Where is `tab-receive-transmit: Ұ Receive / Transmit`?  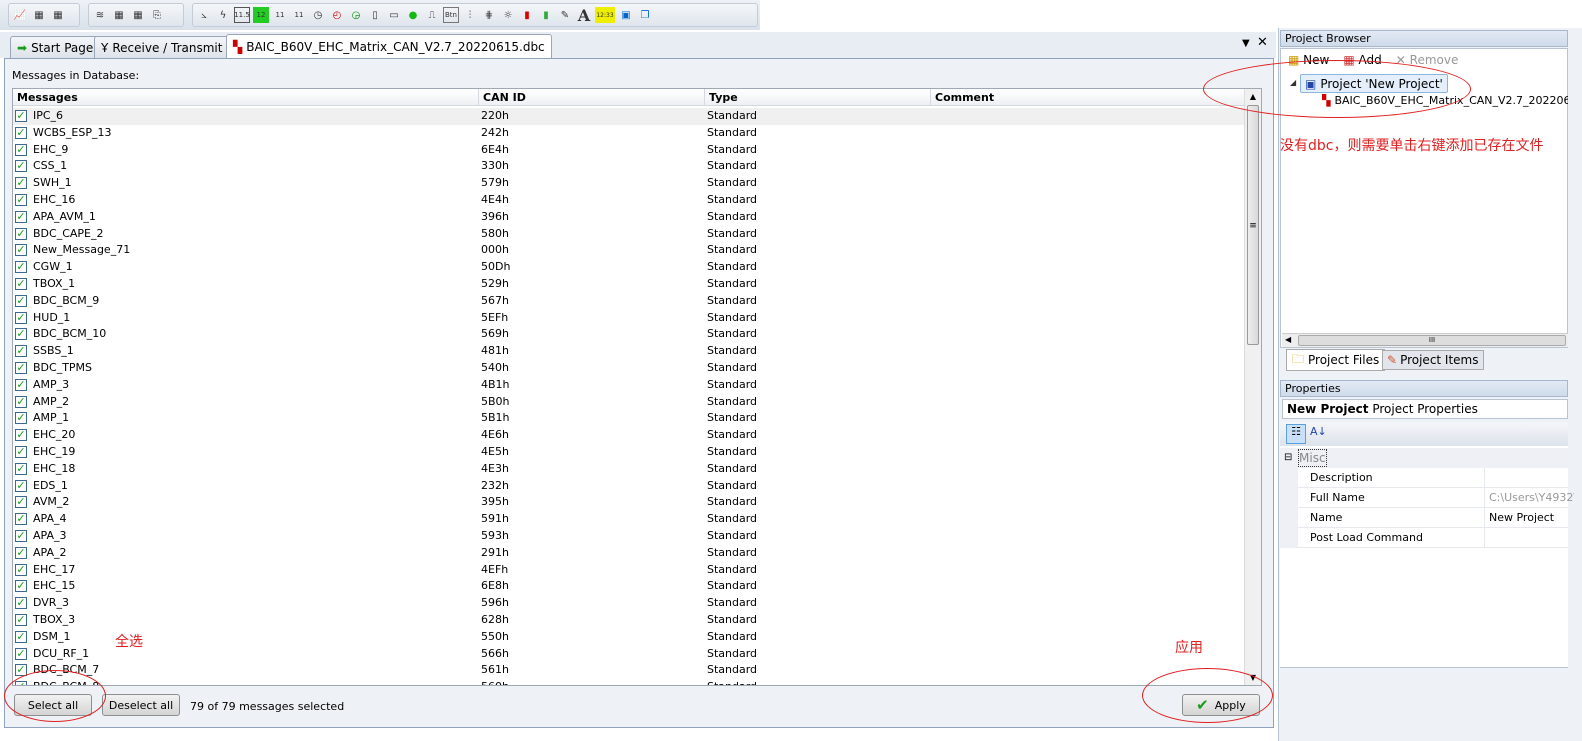 tab-receive-transmit: Ұ Receive / Transmit is located at coordinates (162, 47).